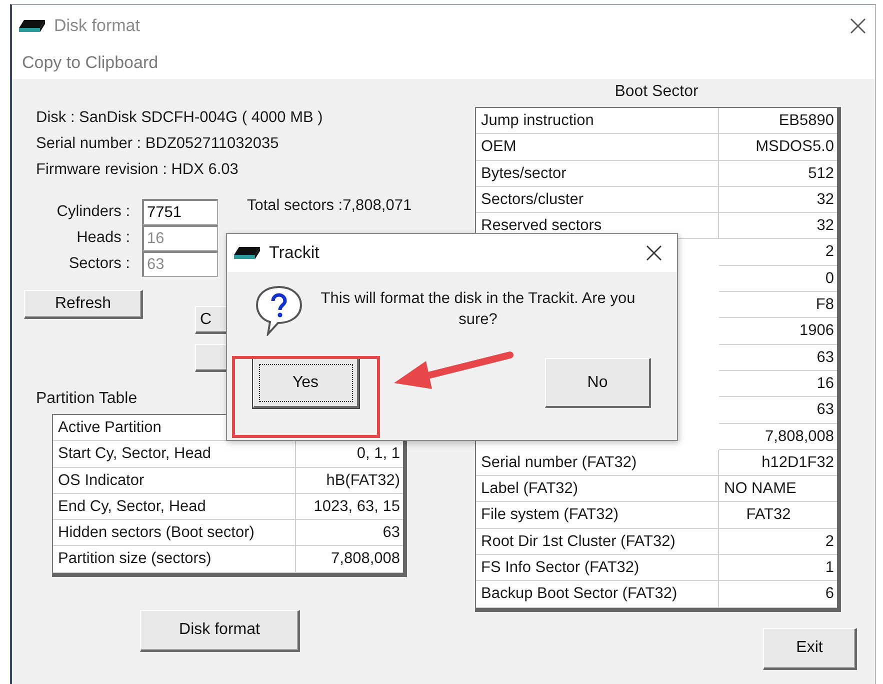 Image resolution: width=883 pixels, height=684 pixels. What do you see at coordinates (810, 649) in the screenshot?
I see `exit-button: Exit` at bounding box center [810, 649].